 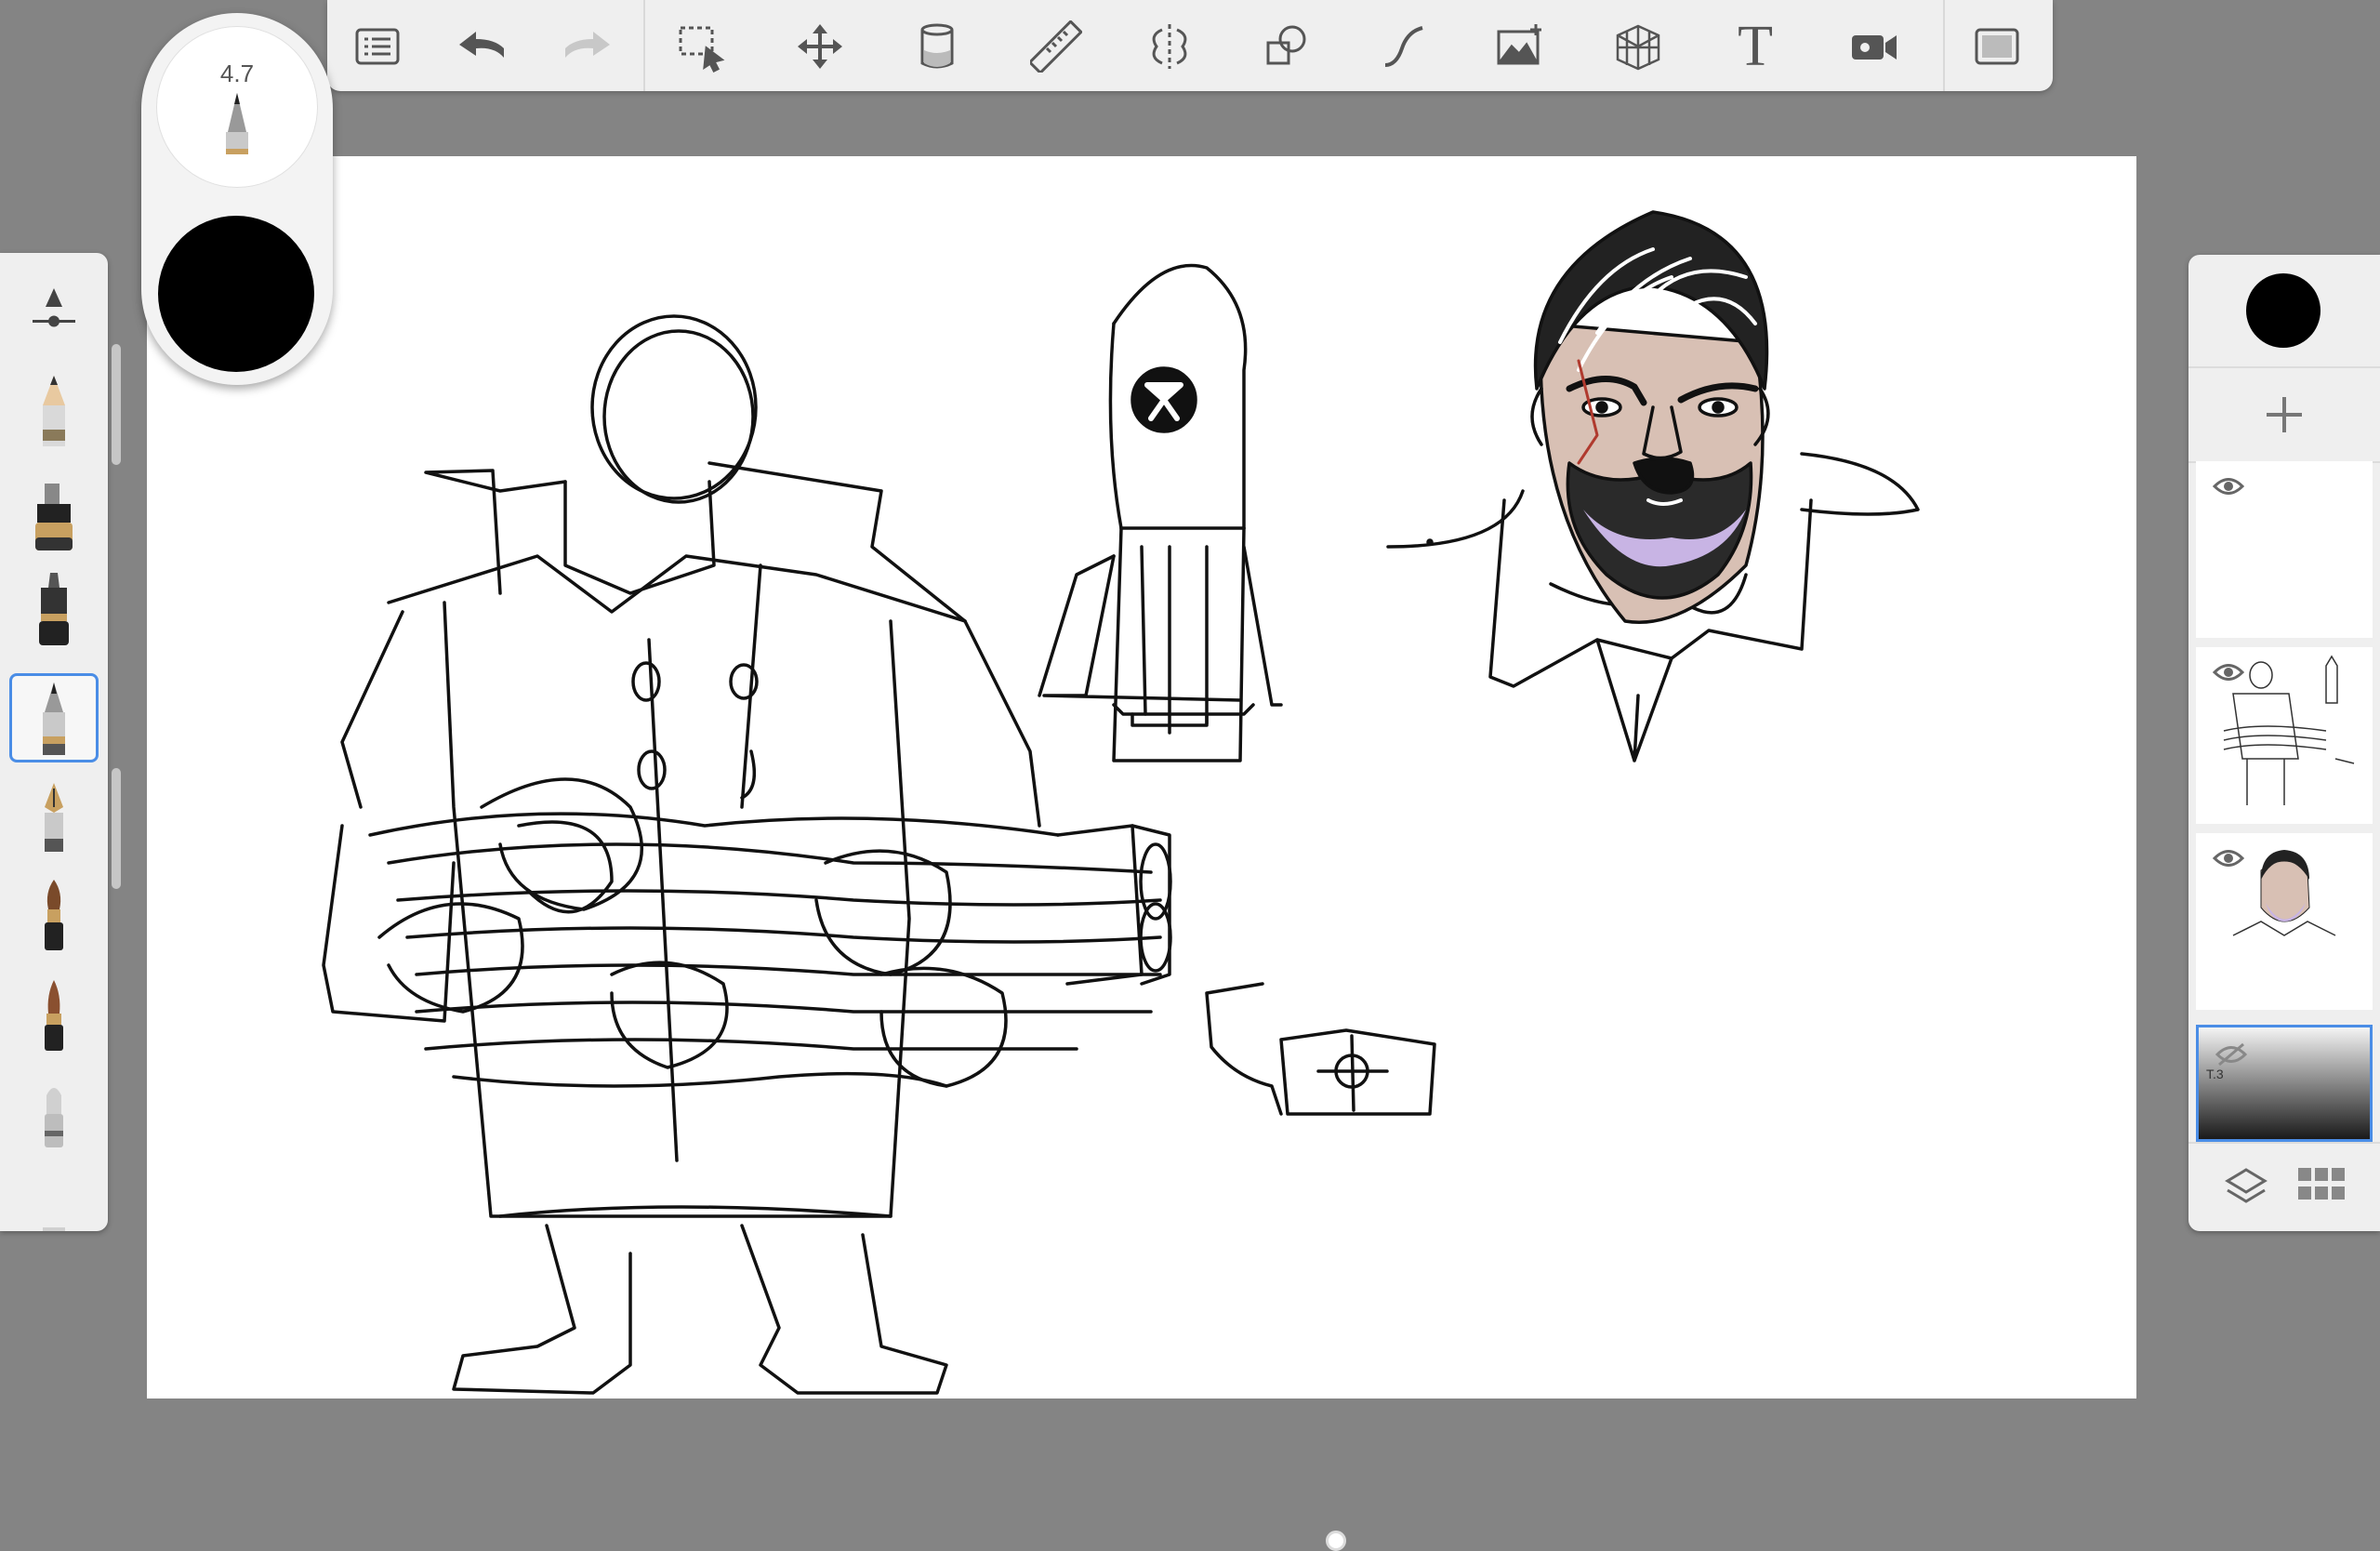 What do you see at coordinates (237, 123) in the screenshot?
I see `brush-tip-icon` at bounding box center [237, 123].